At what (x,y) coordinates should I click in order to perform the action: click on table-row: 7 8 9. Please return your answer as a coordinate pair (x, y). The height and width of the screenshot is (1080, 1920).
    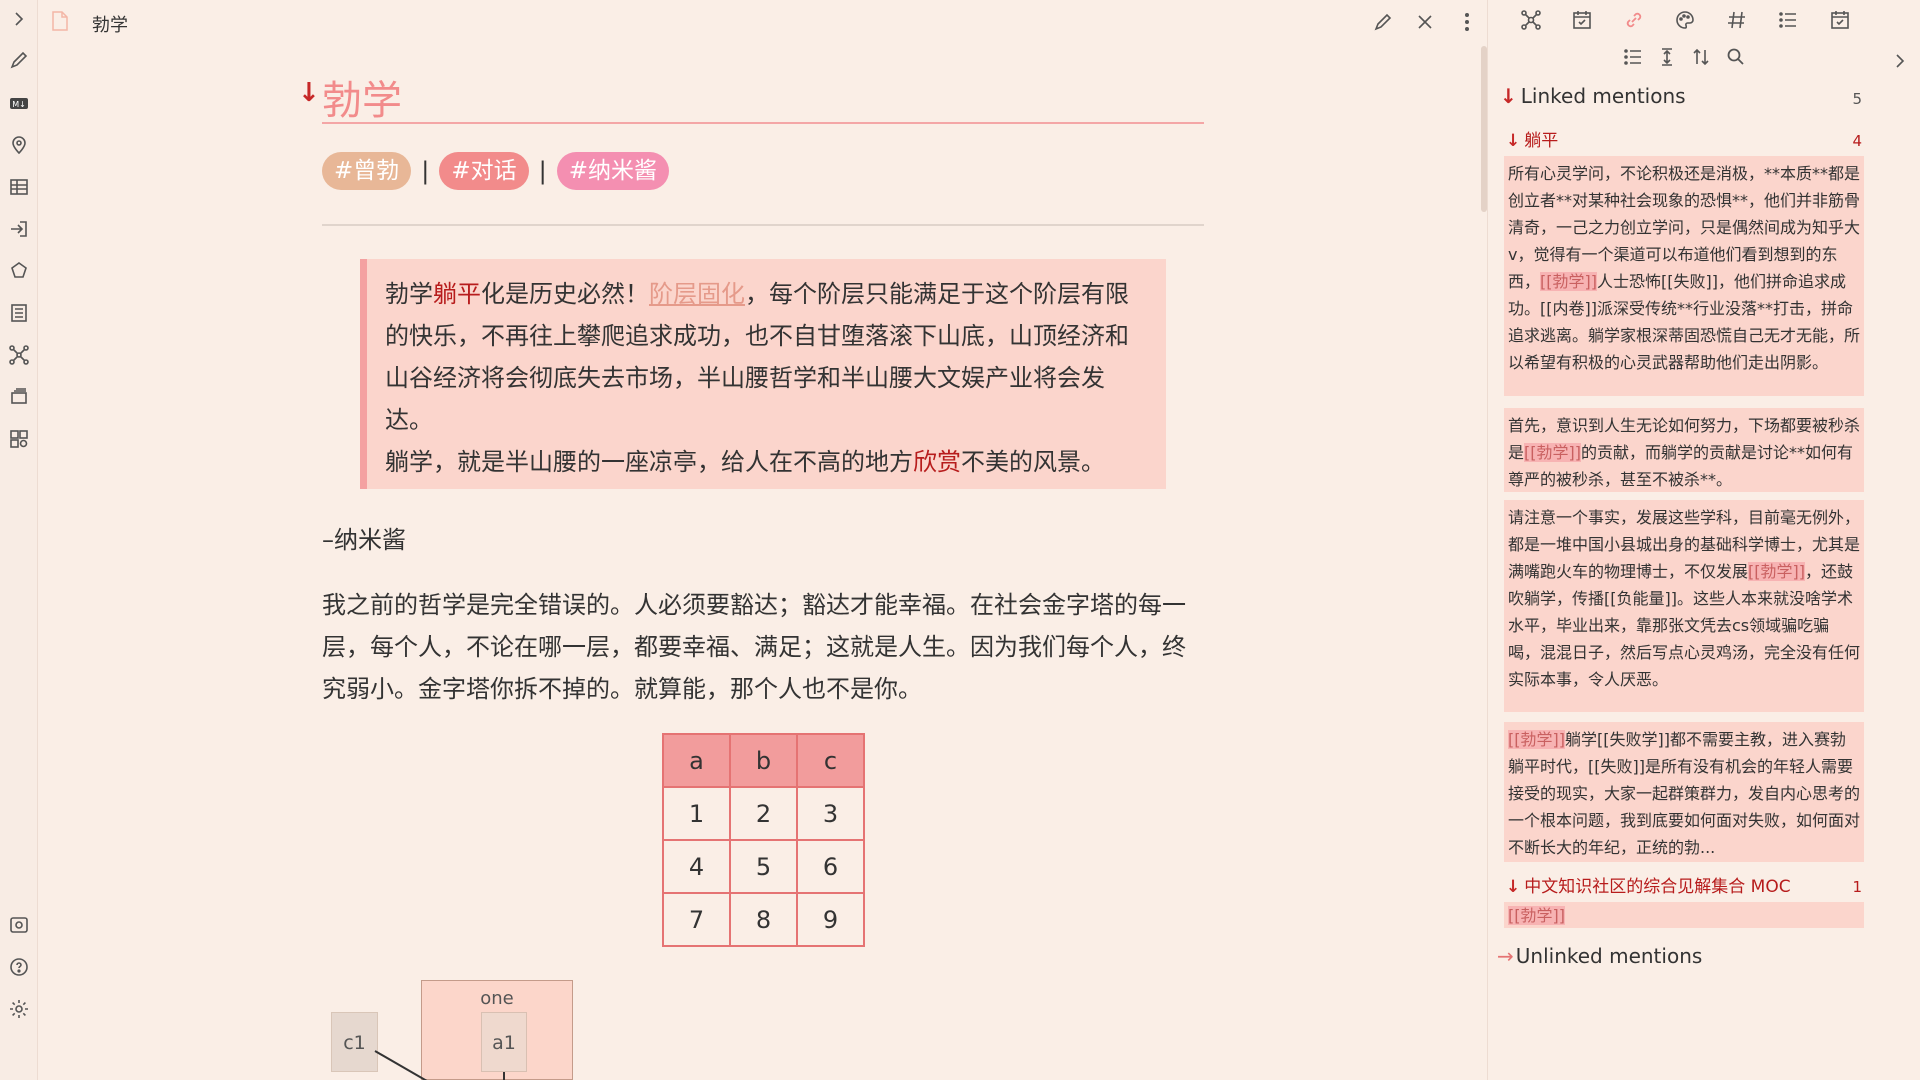
    Looking at the image, I should click on (763, 919).